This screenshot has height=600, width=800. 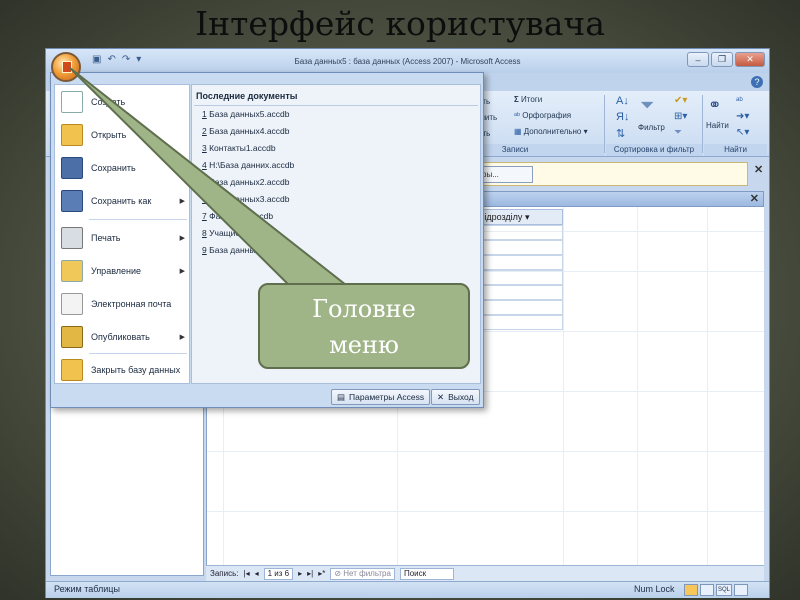 I want to click on callout-box: Головне меню, so click(x=364, y=326).